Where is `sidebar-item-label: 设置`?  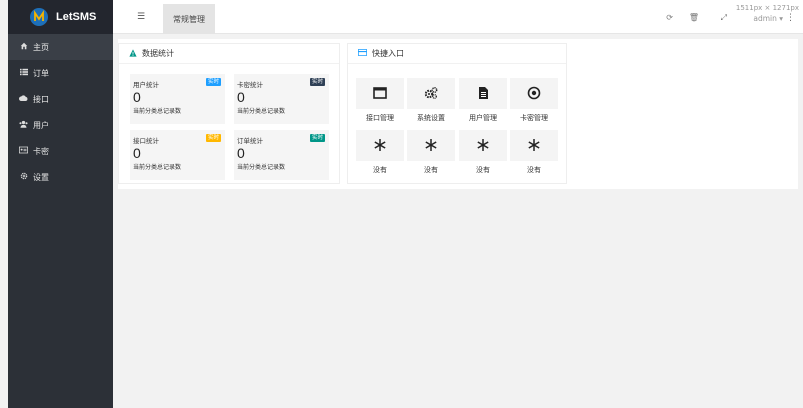
sidebar-item-label: 设置 is located at coordinates (41, 177).